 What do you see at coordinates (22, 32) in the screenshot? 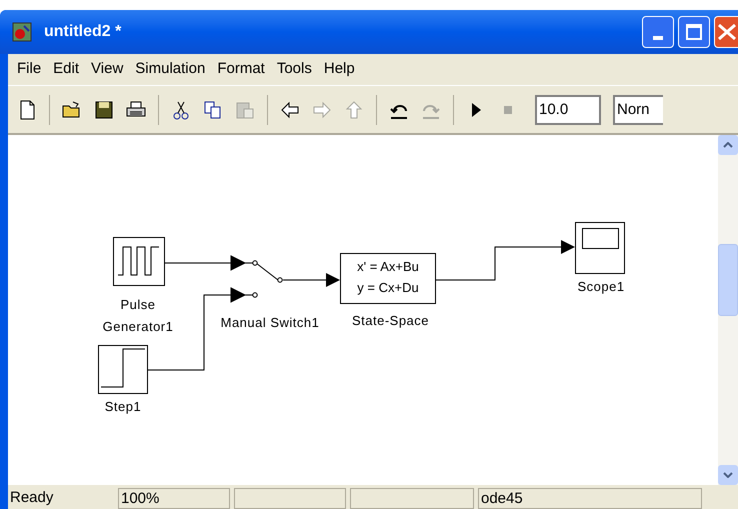
I see `app-icon` at bounding box center [22, 32].